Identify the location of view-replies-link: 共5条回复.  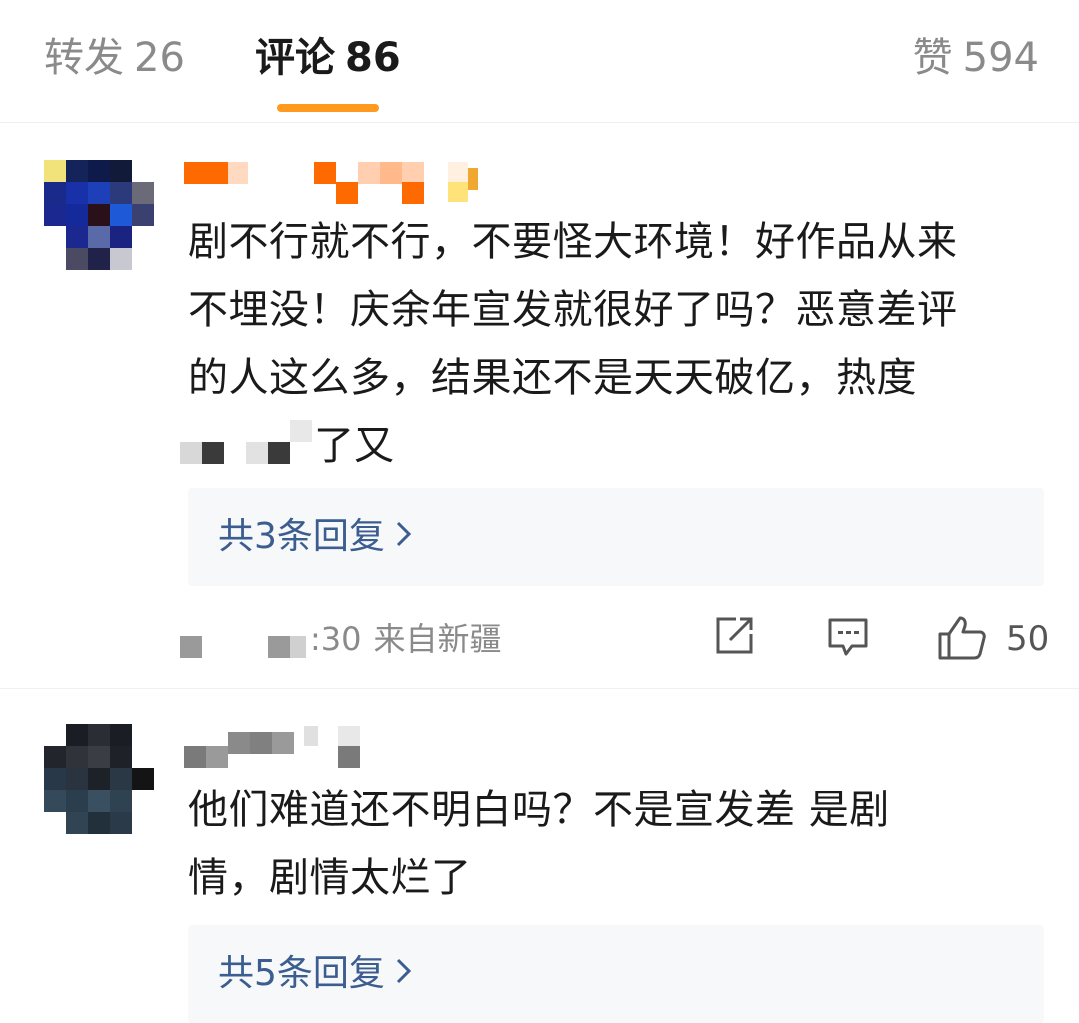
(315, 974).